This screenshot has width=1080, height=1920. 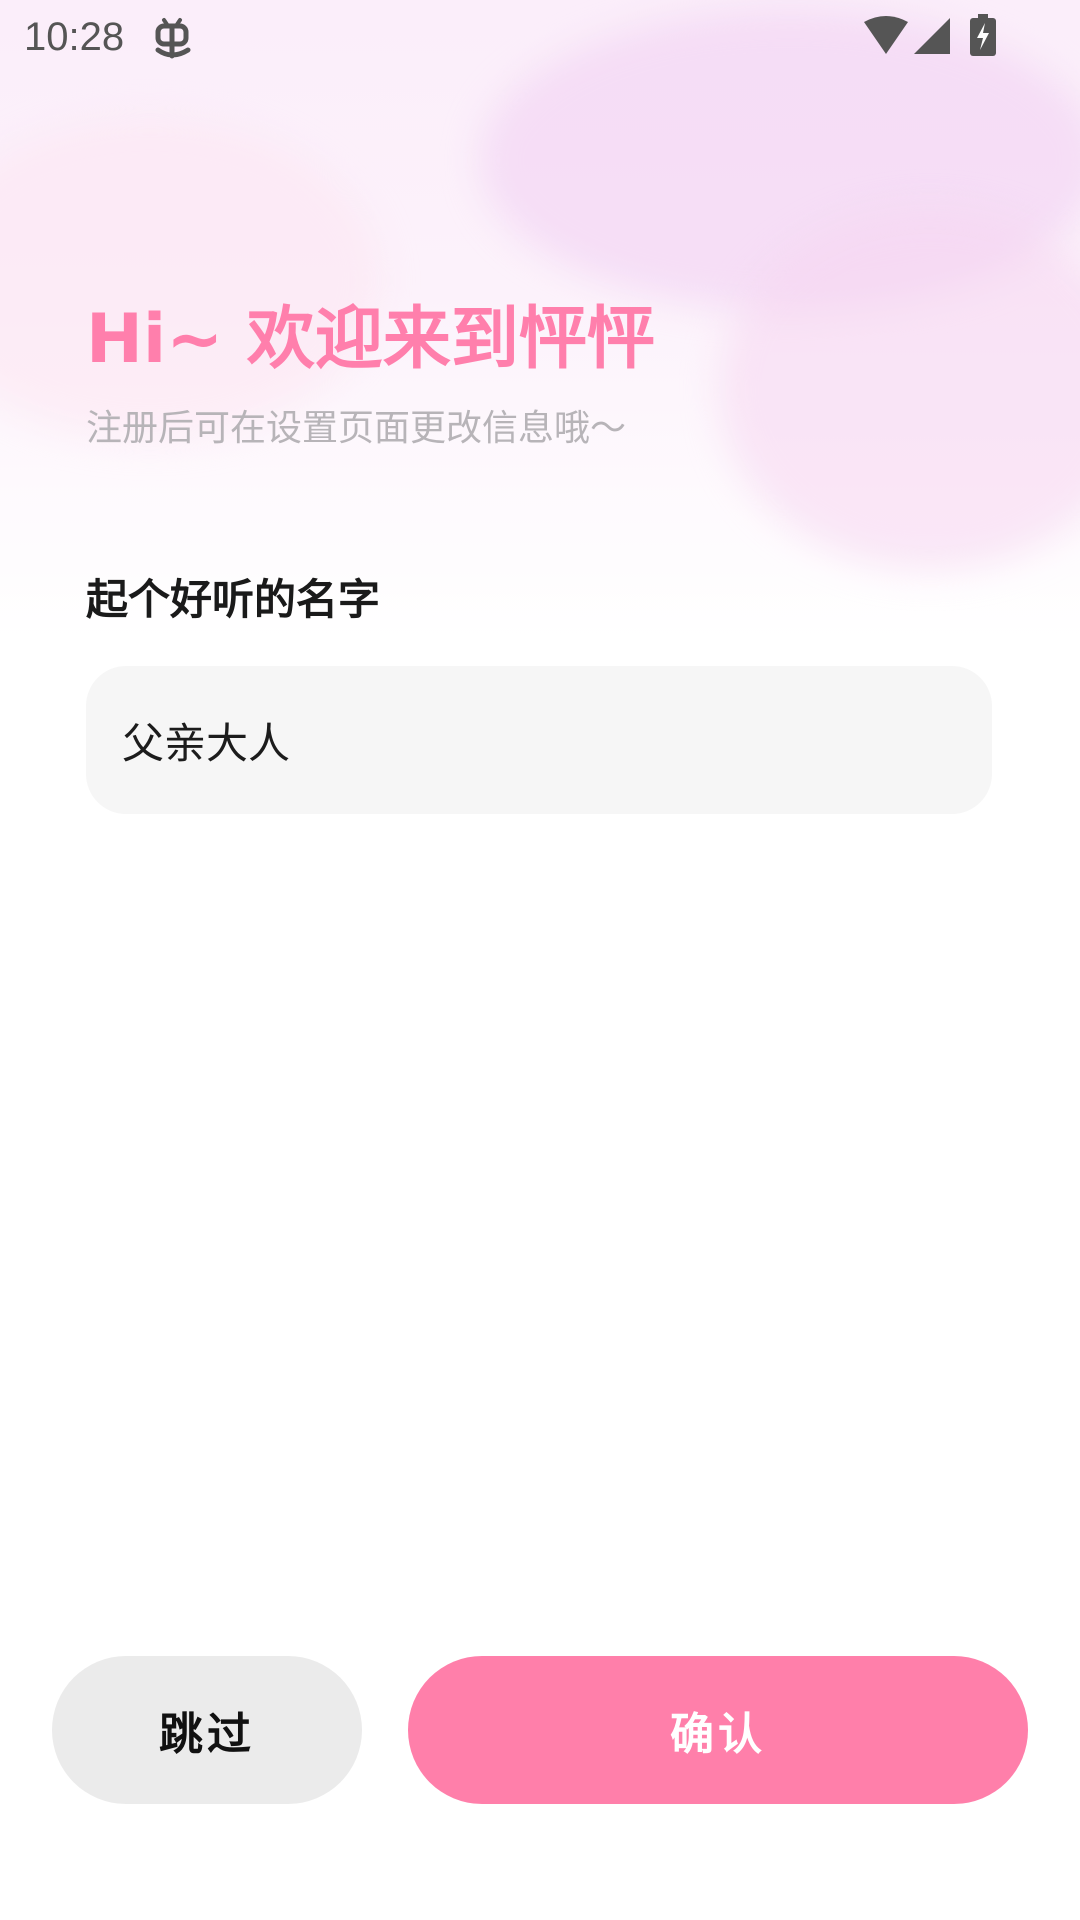 What do you see at coordinates (74, 37) in the screenshot?
I see `status-time: 10:28` at bounding box center [74, 37].